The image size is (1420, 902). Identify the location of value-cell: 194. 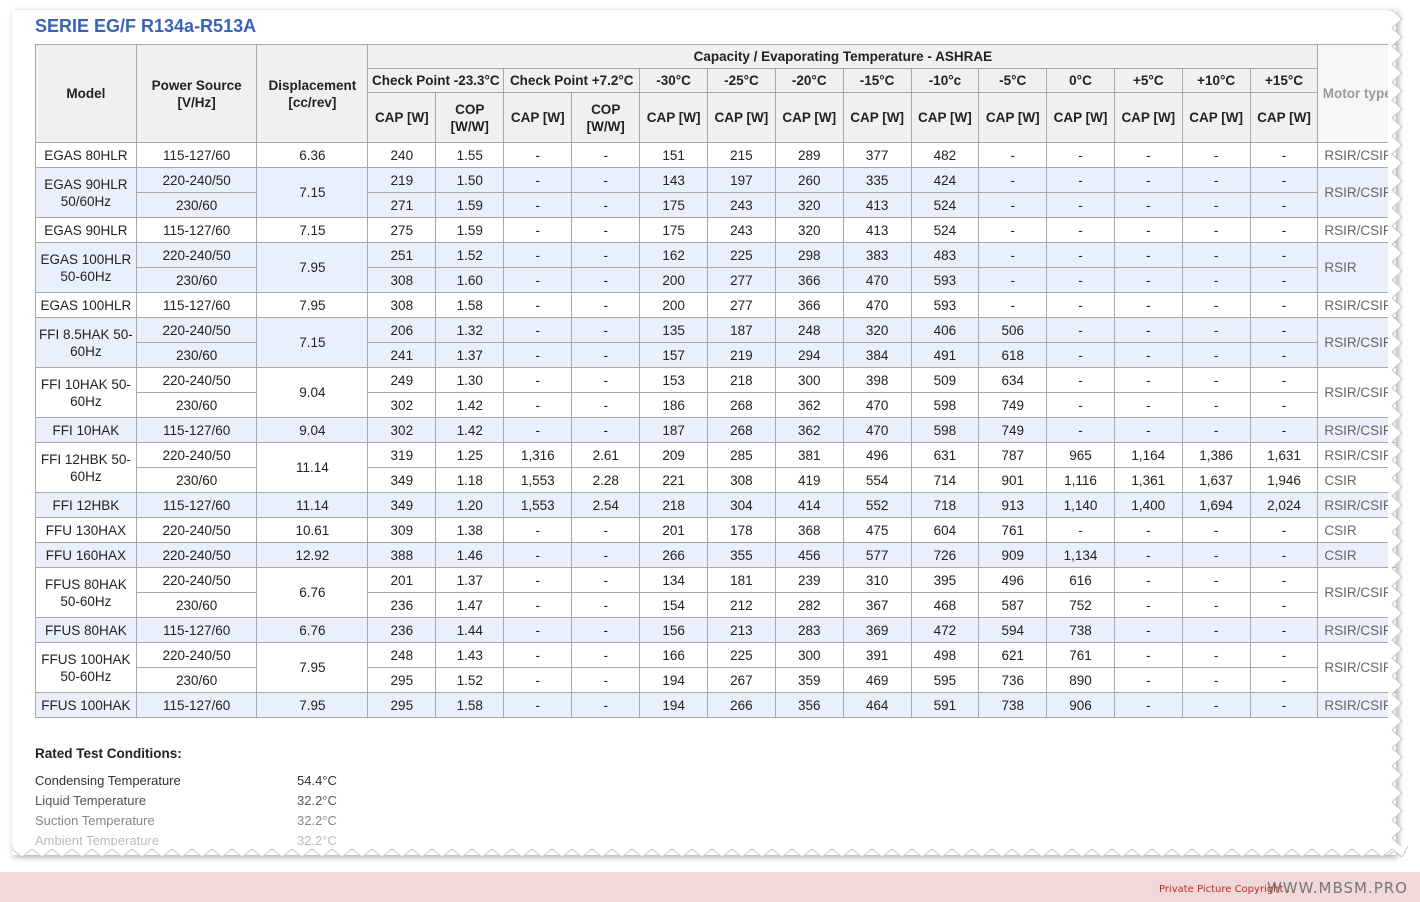
(674, 680).